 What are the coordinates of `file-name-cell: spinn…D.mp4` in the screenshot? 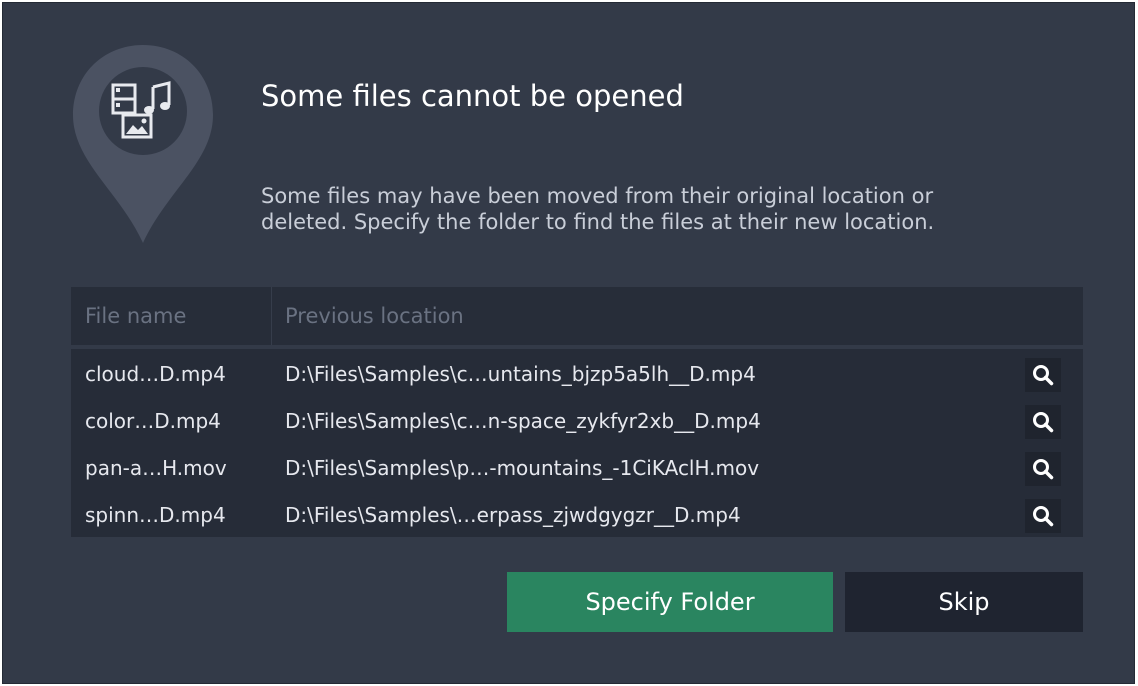 It's located at (155, 515).